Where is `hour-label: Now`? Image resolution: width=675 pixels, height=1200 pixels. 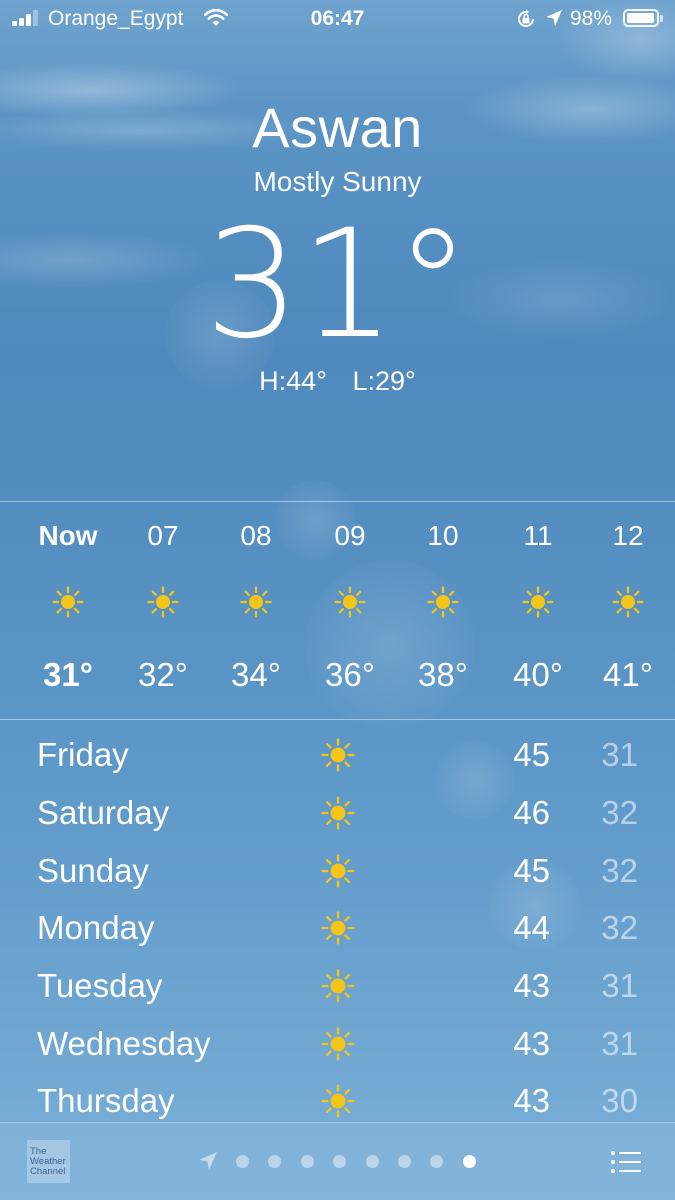
hour-label: Now is located at coordinates (68, 535).